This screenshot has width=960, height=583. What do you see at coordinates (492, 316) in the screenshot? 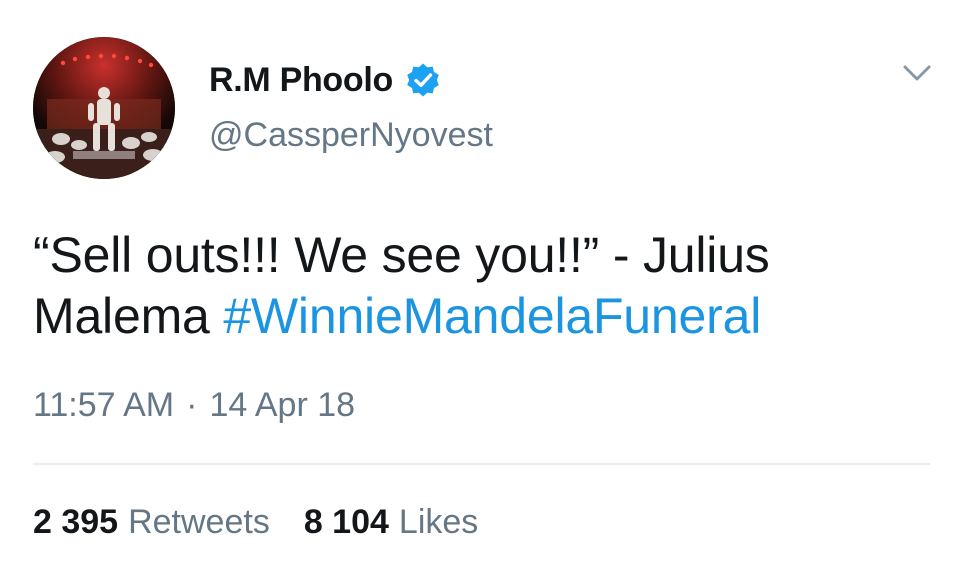
I see `hashtag-link: #WinnieMandelaFuneral` at bounding box center [492, 316].